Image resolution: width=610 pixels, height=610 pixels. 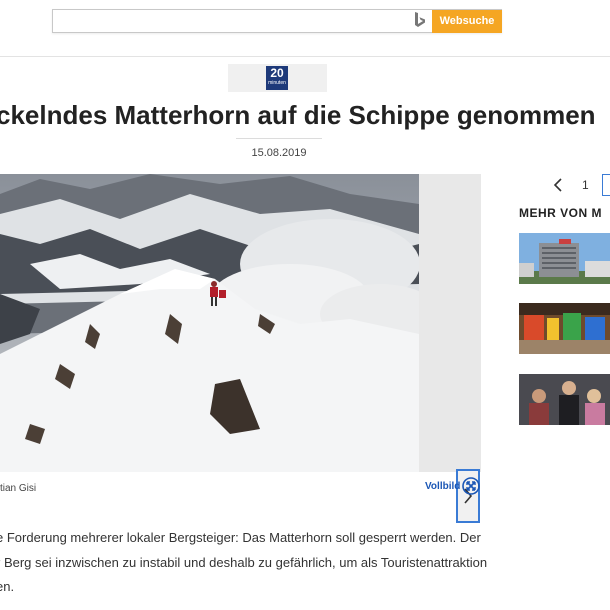 I want to click on more-from-heading: MEHR VON M, so click(x=560, y=213).